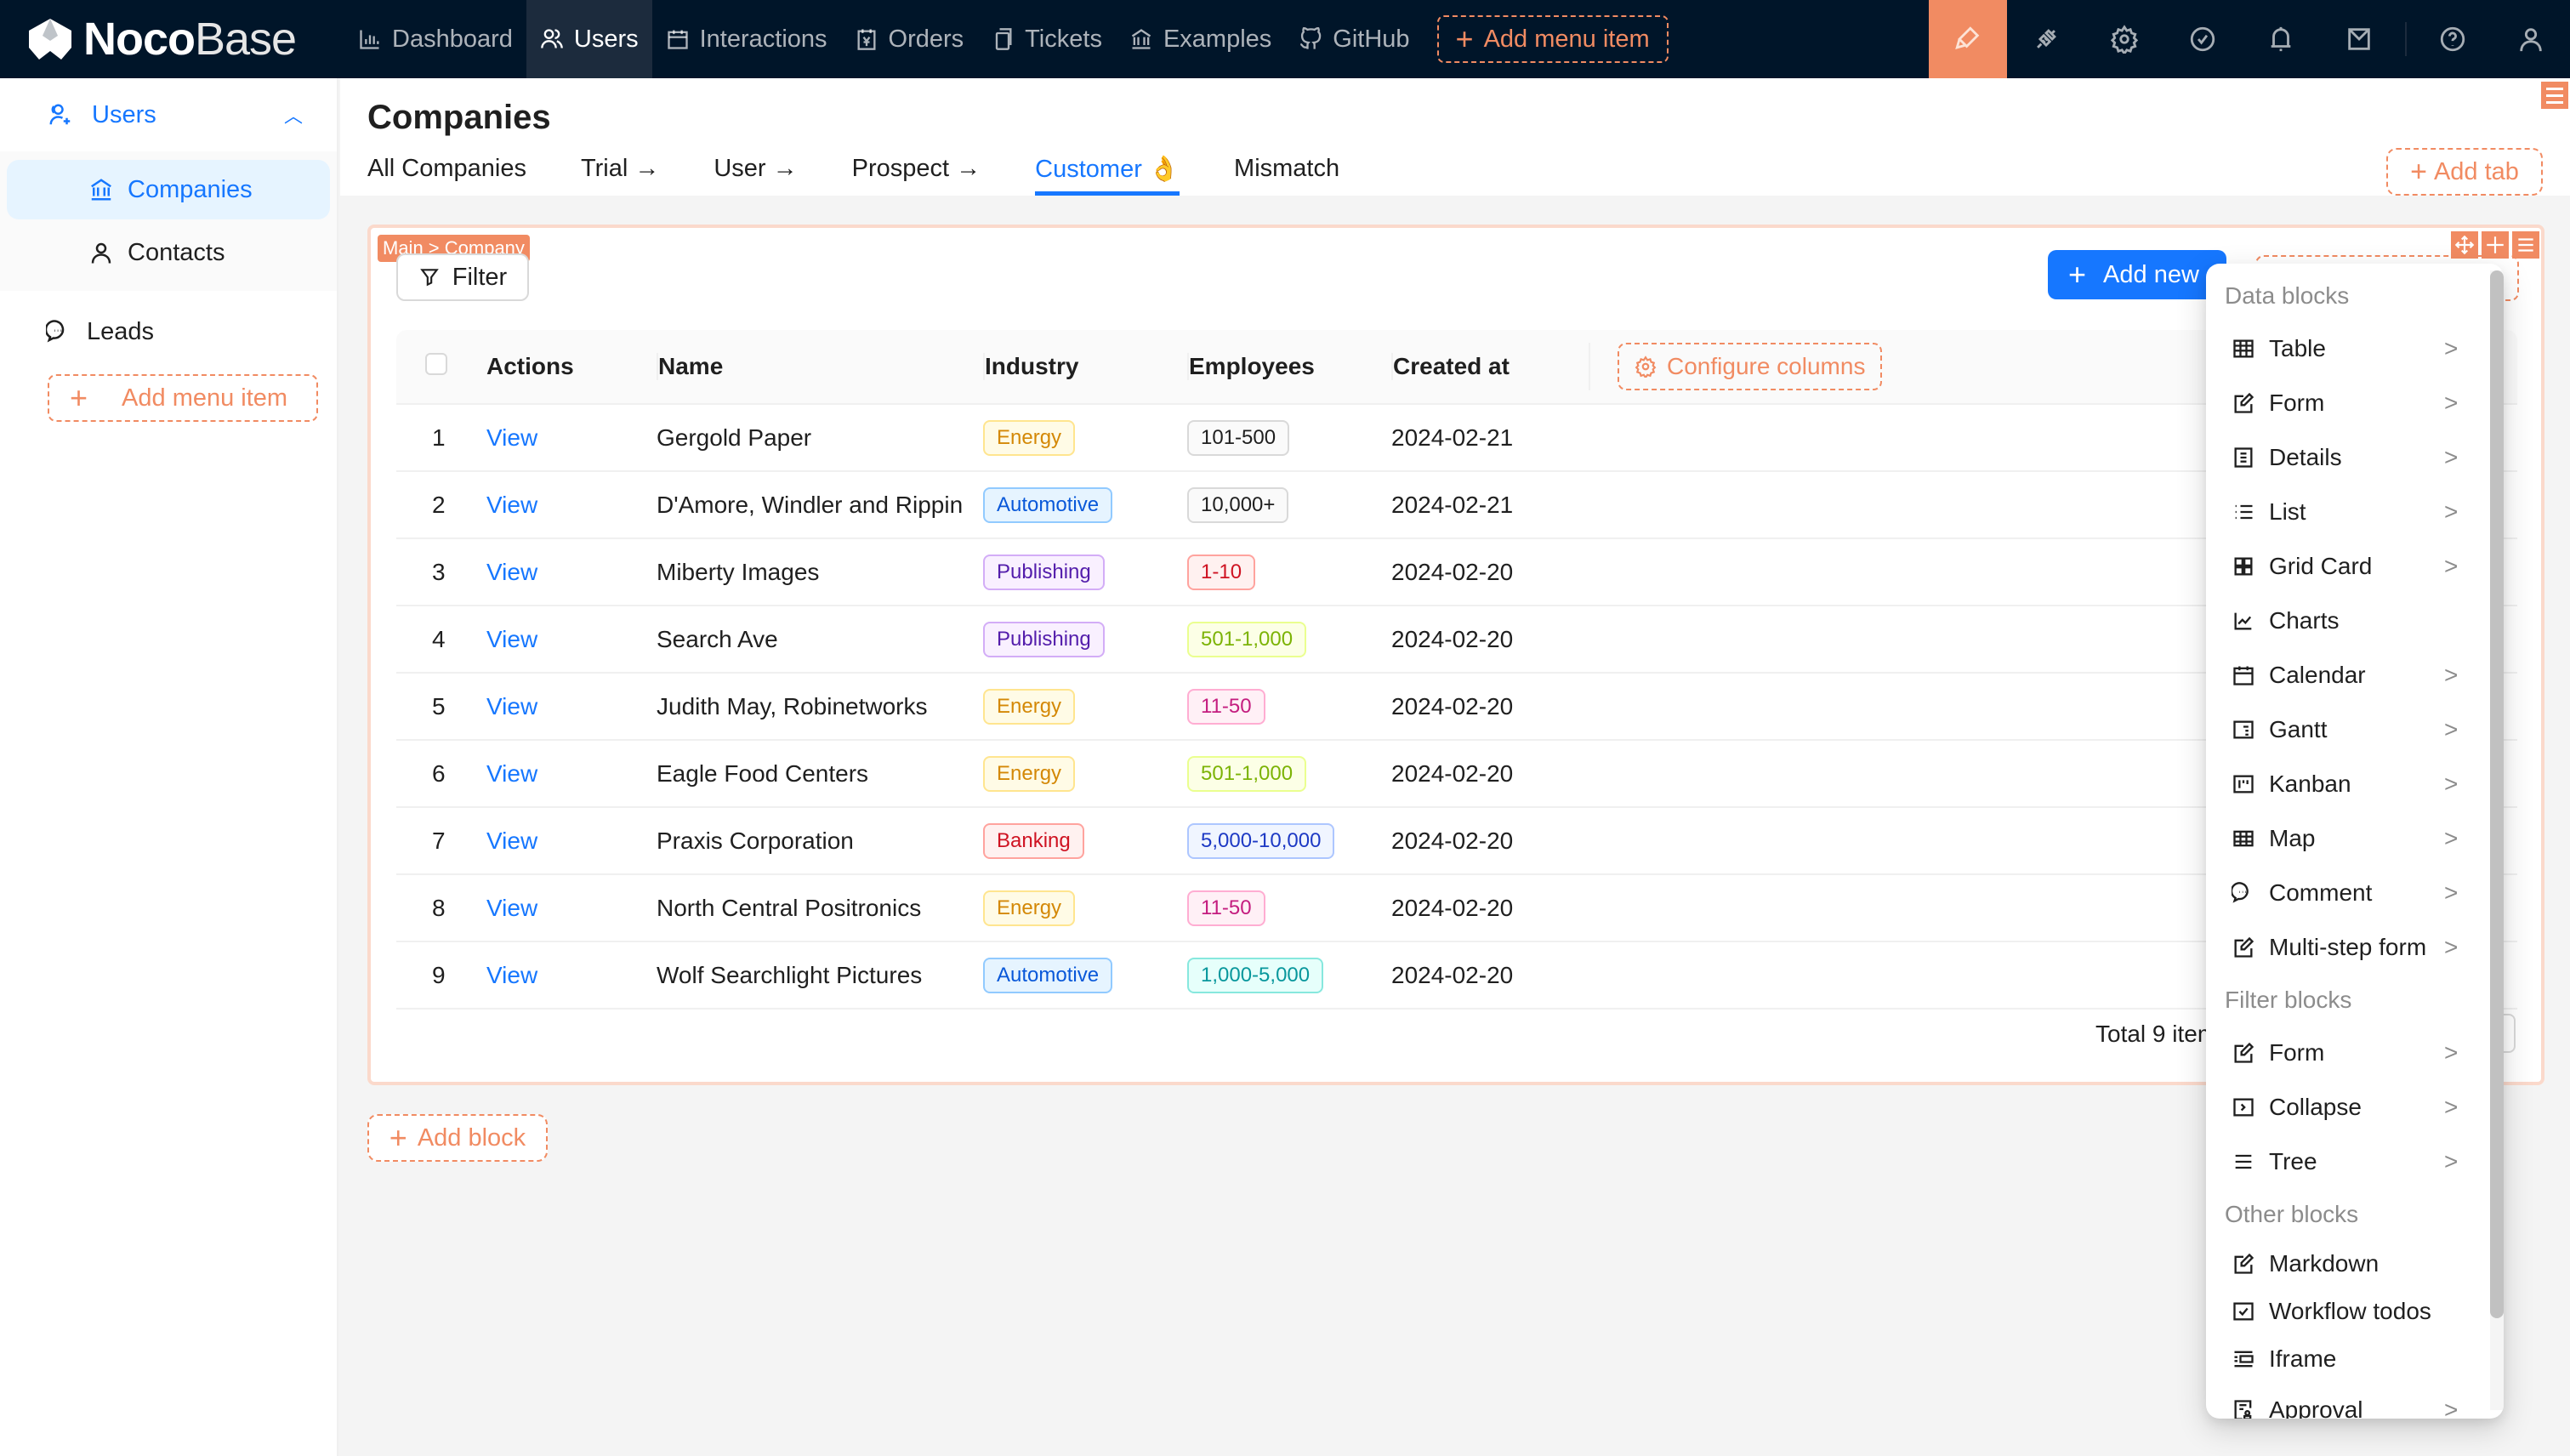  I want to click on dropdown-item-map: Map >, so click(2355, 838).